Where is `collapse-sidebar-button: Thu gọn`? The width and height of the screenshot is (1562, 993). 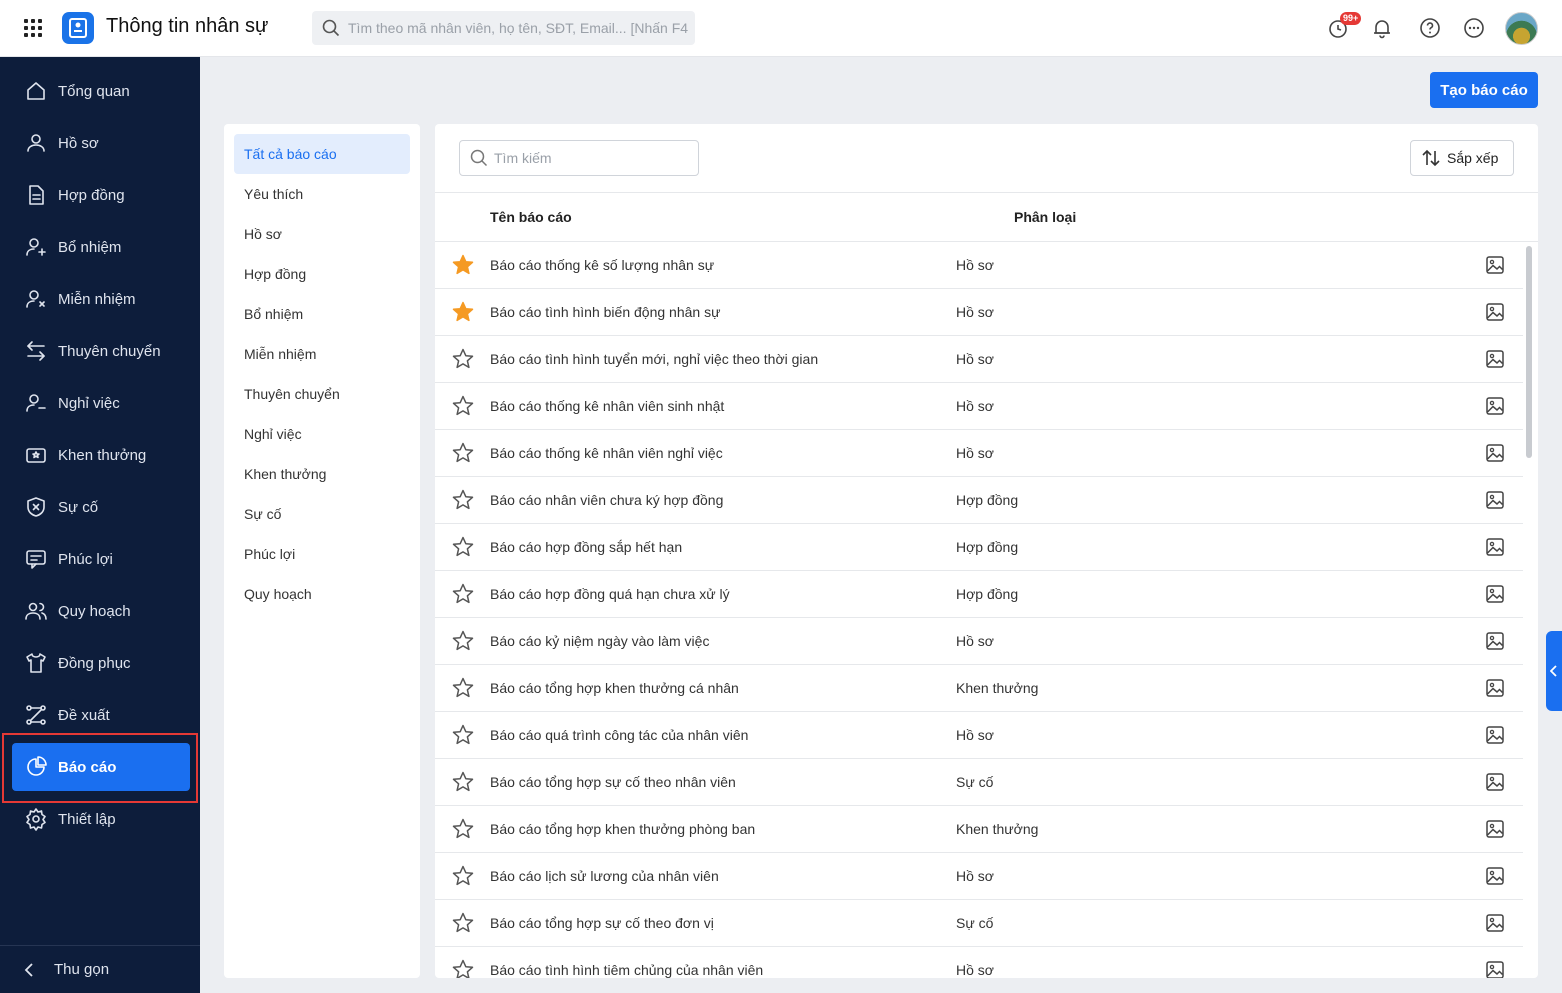
collapse-sidebar-button: Thu gọn is located at coordinates (100, 969).